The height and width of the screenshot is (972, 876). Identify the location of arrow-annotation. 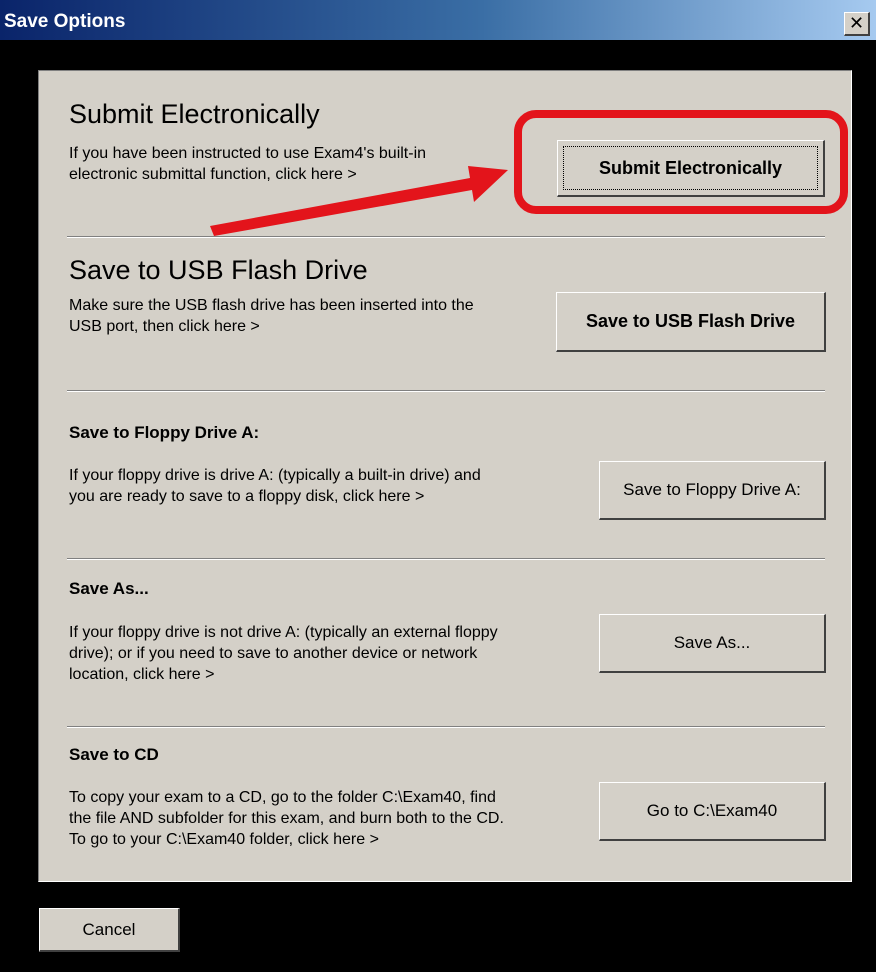
(359, 201).